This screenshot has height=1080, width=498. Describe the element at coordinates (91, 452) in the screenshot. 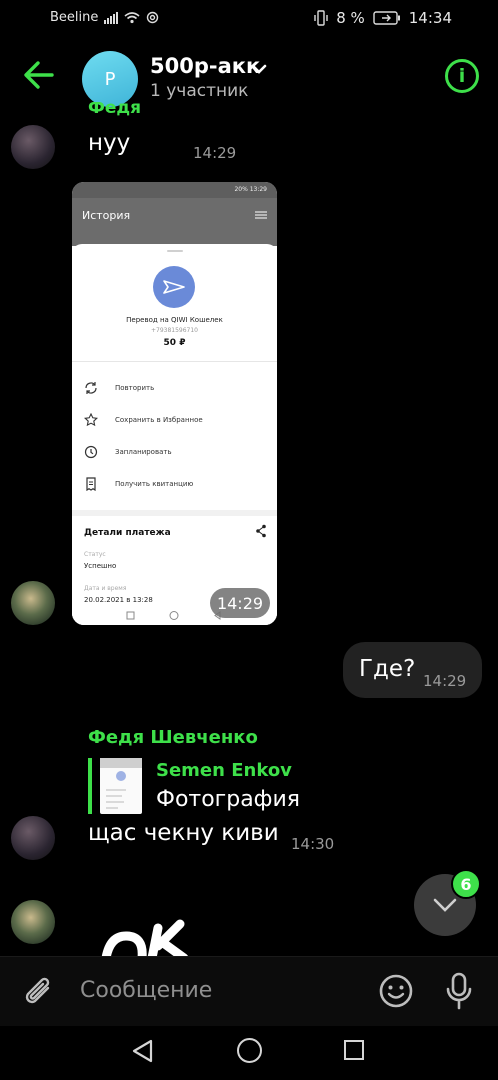

I see `clock-icon` at that location.